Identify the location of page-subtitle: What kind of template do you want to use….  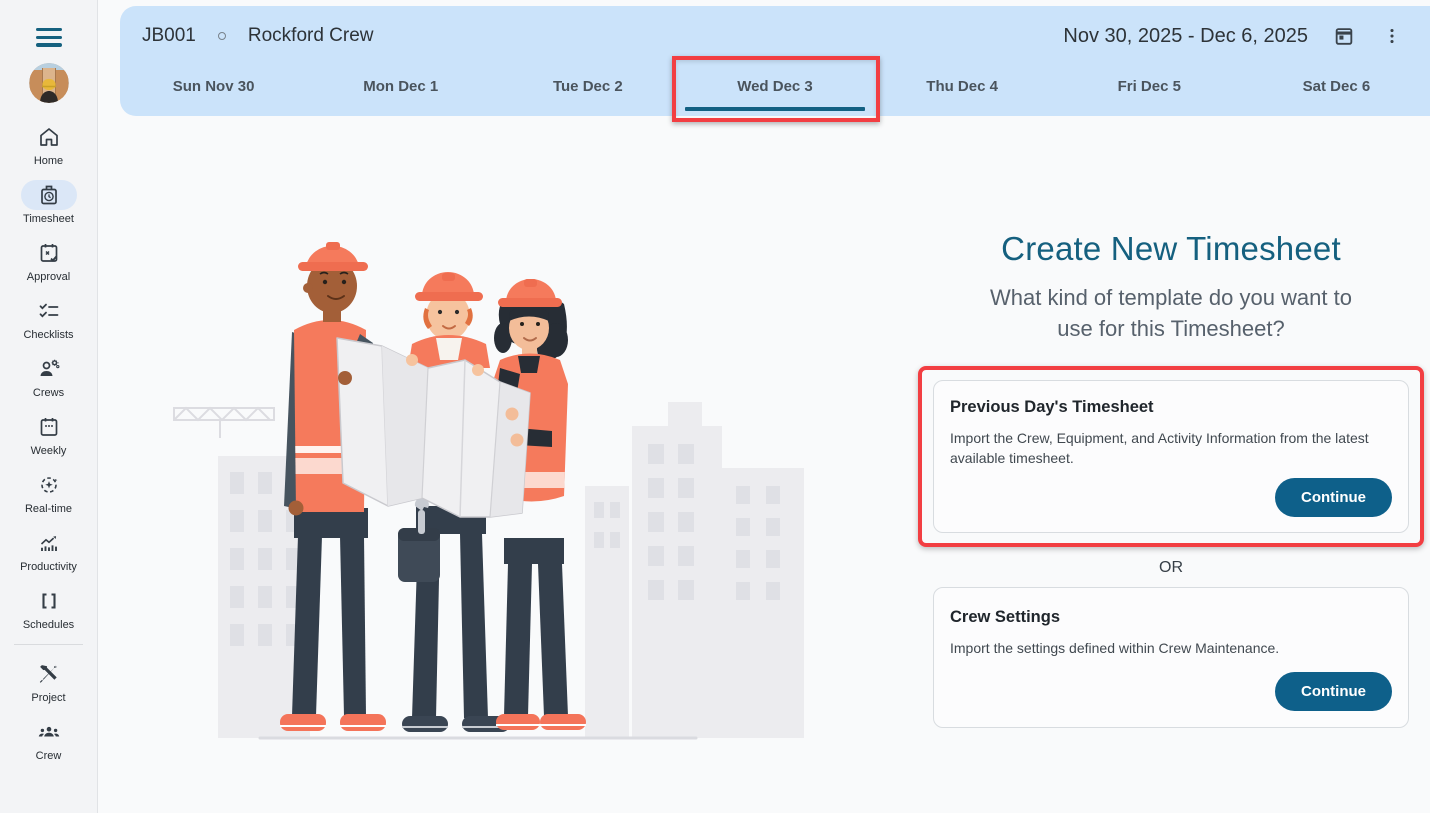
(1171, 313).